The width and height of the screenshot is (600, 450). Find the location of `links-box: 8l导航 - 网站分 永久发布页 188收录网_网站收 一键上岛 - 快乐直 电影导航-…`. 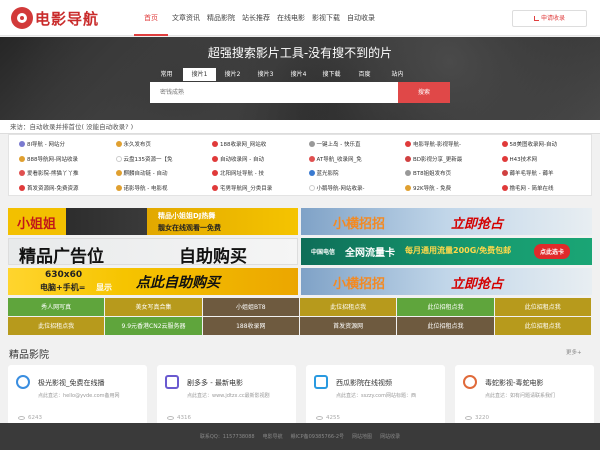

links-box: 8l导航 - 网站分 永久发布页 188收录网_网站收 一键上岛 - 快乐直 电影导航-… is located at coordinates (300, 165).